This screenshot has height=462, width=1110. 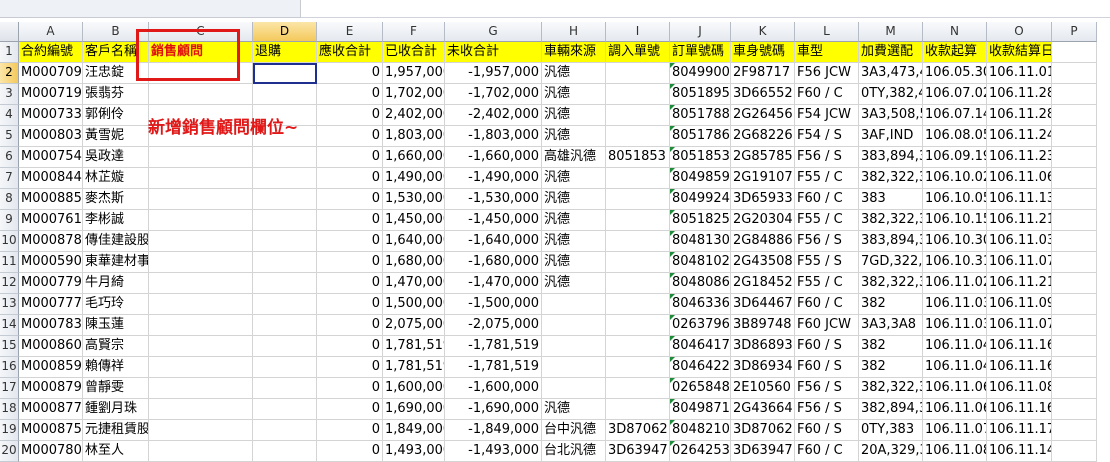 What do you see at coordinates (763, 73) in the screenshot?
I see `table-cell: 2F98717` at bounding box center [763, 73].